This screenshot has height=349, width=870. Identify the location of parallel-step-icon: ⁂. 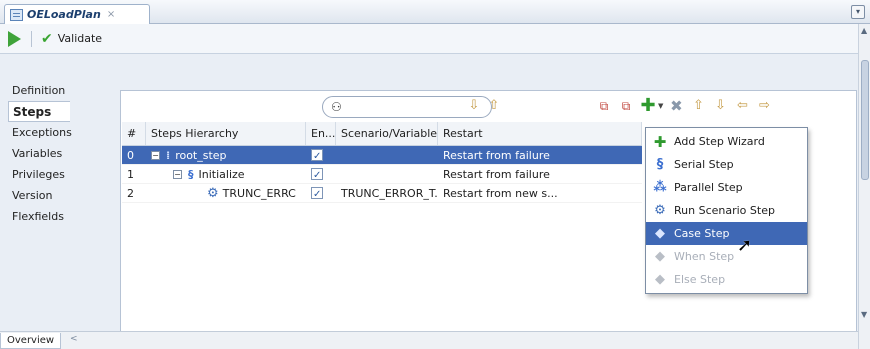
(660, 187).